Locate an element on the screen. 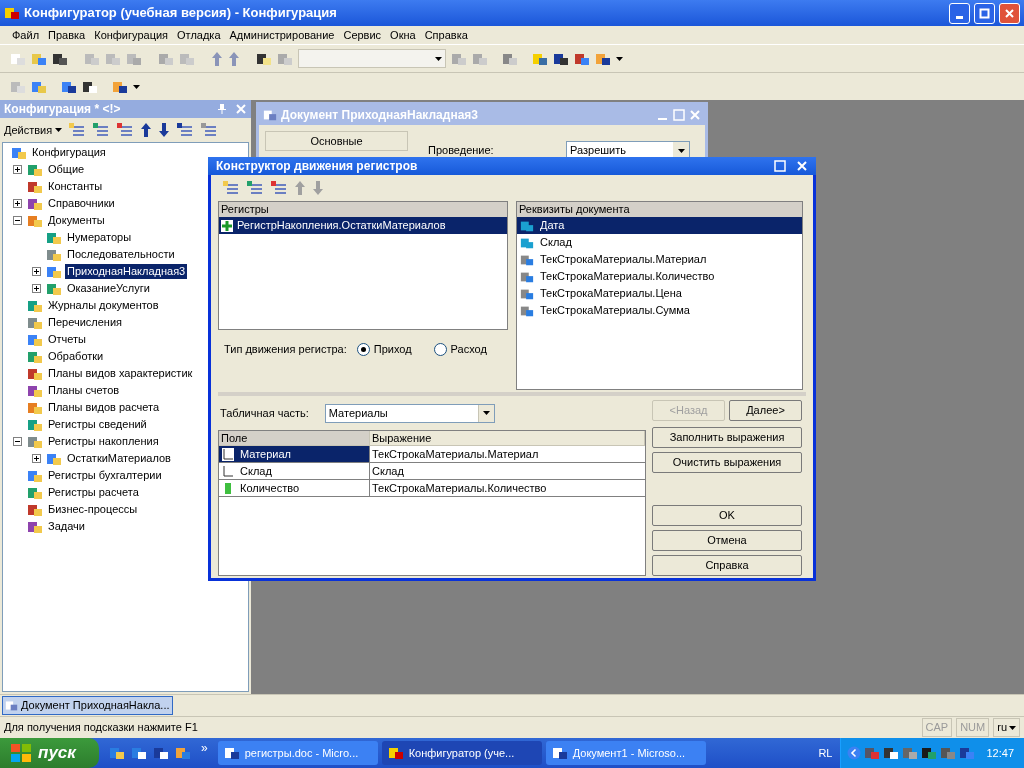  menu-item: Администрирование is located at coordinates (282, 35).